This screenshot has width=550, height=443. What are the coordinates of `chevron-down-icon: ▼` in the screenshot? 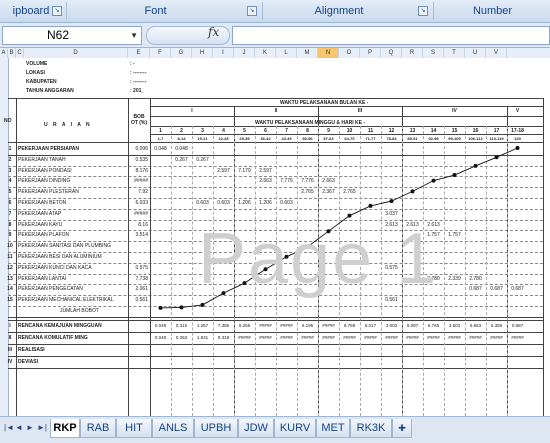 It's located at (134, 35).